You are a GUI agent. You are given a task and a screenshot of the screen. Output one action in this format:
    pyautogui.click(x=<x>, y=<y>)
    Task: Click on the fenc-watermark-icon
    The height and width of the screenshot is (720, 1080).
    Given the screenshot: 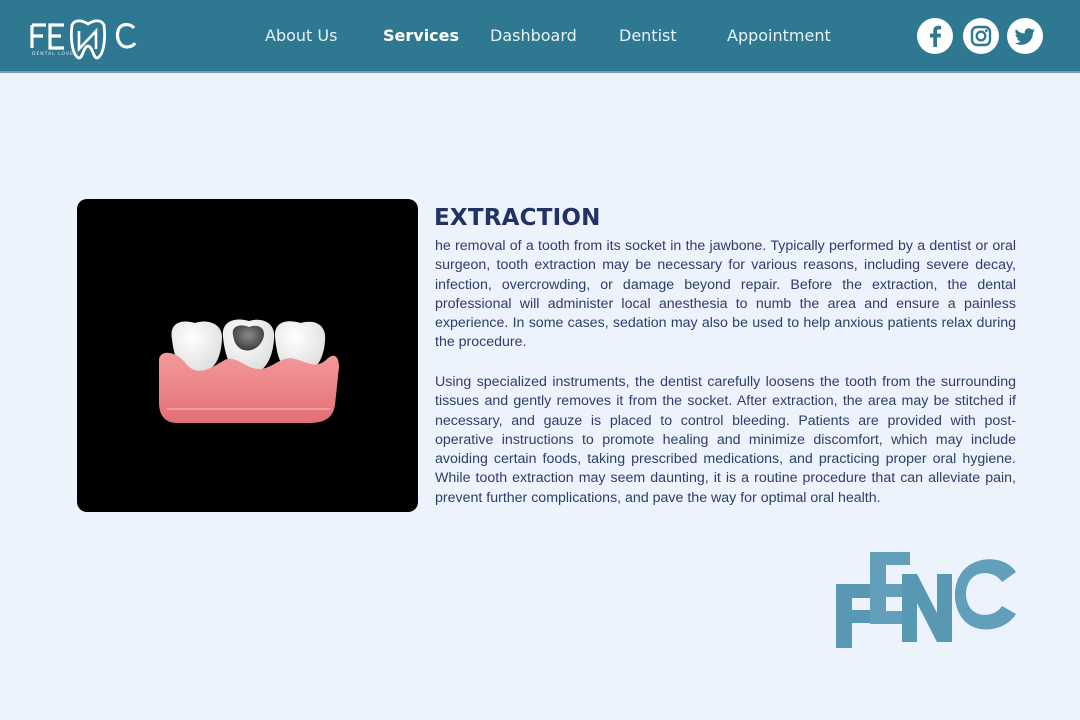 What is the action you would take?
    pyautogui.click(x=926, y=600)
    